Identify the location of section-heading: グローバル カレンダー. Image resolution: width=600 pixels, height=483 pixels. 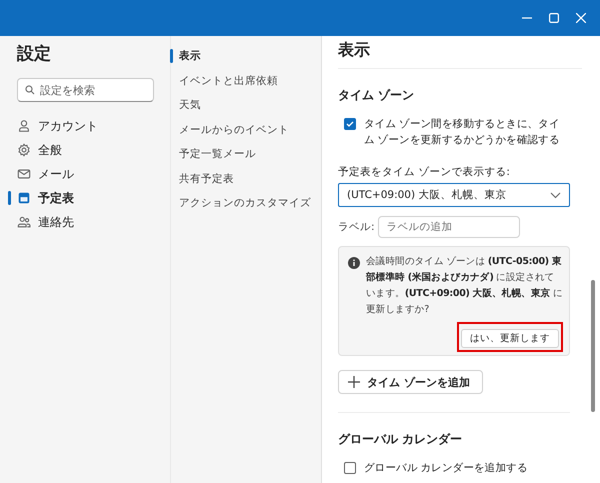
(401, 439).